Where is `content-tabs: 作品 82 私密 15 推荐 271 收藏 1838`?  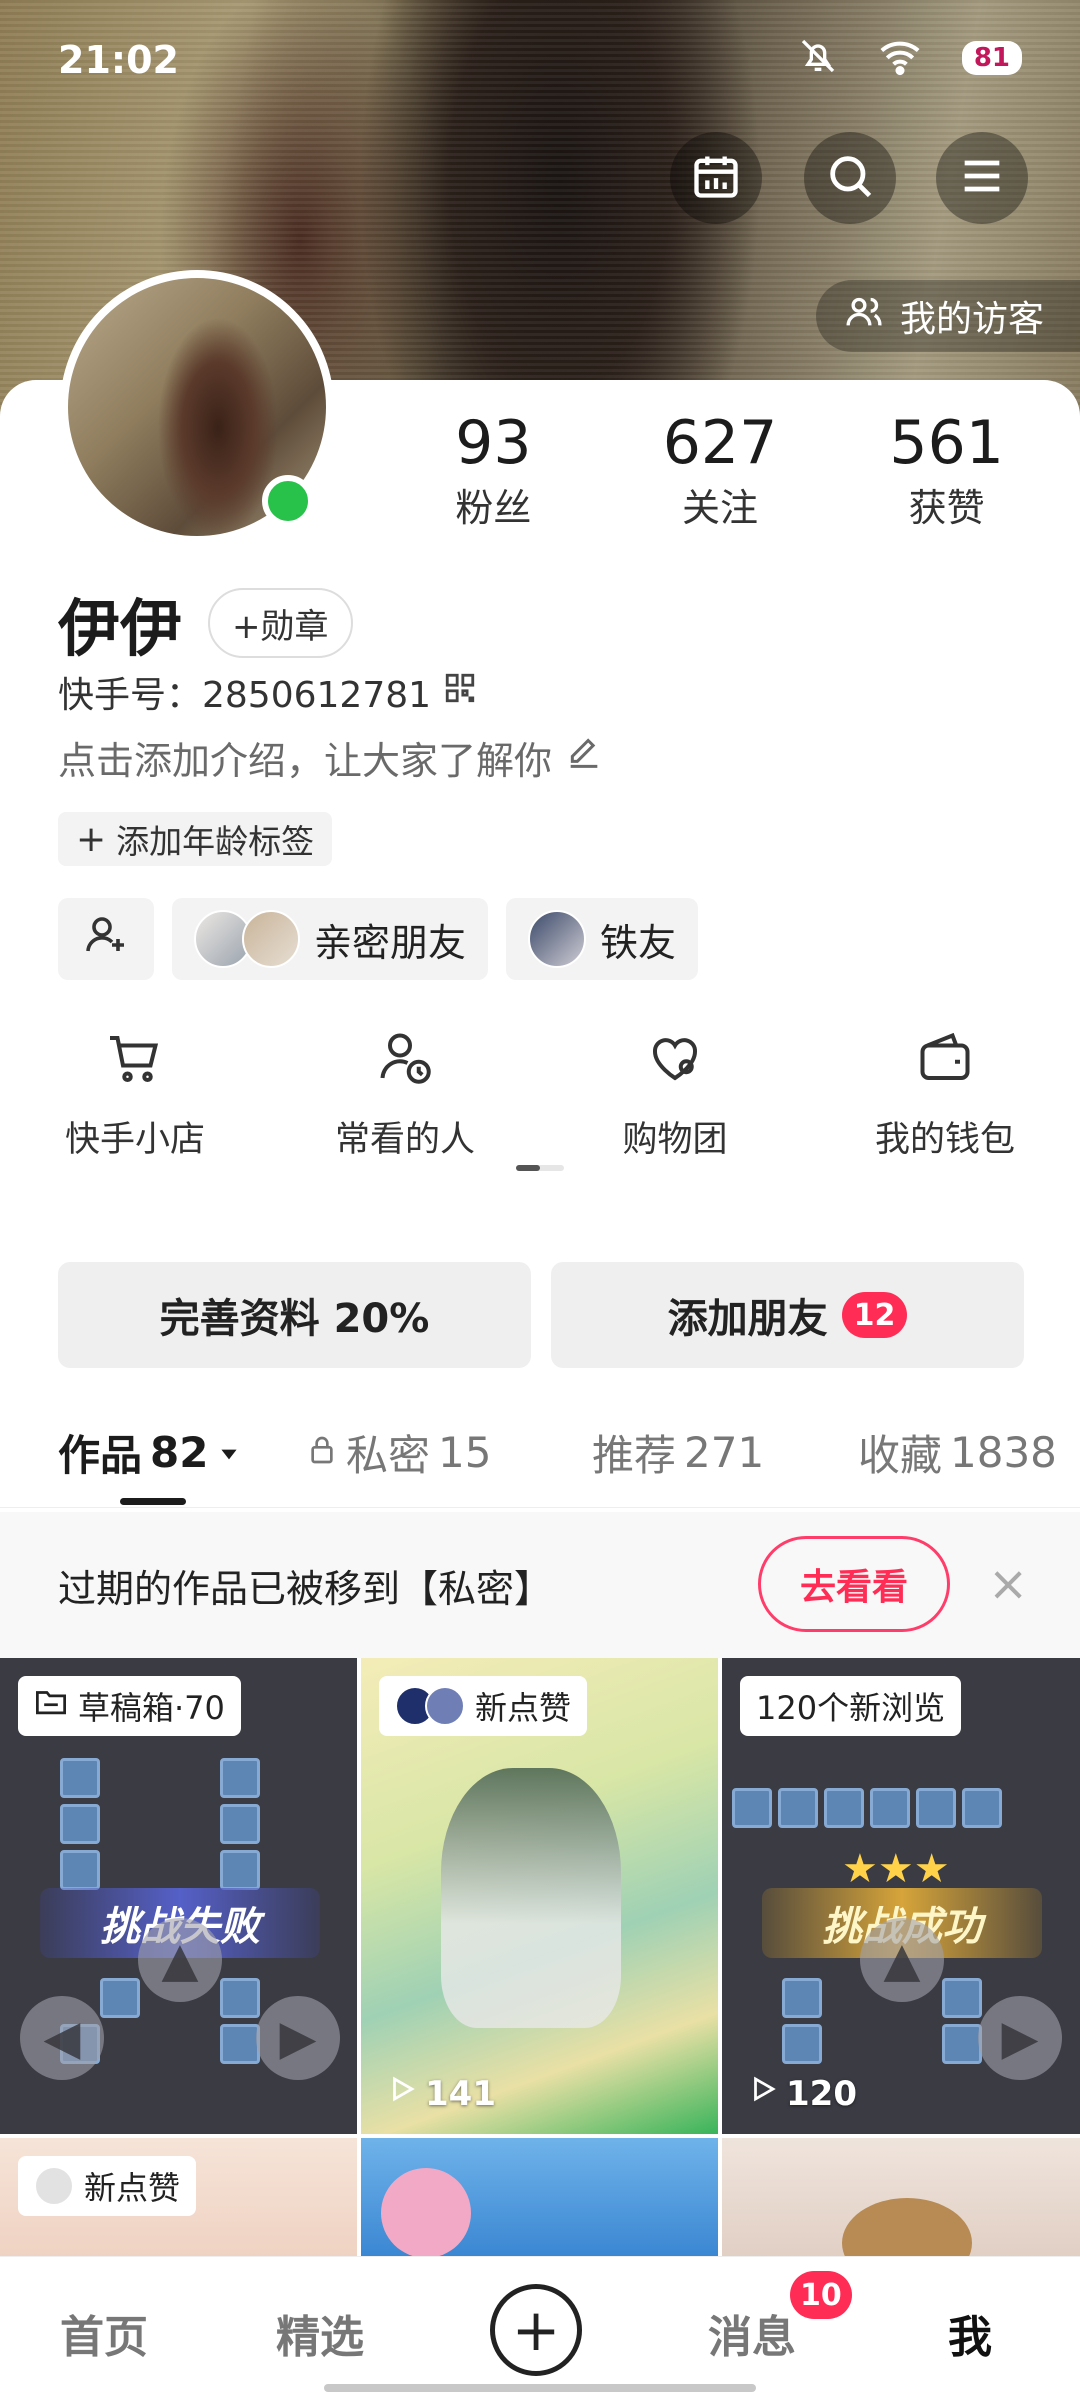
content-tabs: 作品 82 私密 15 推荐 271 收藏 1838 is located at coordinates (540, 1463).